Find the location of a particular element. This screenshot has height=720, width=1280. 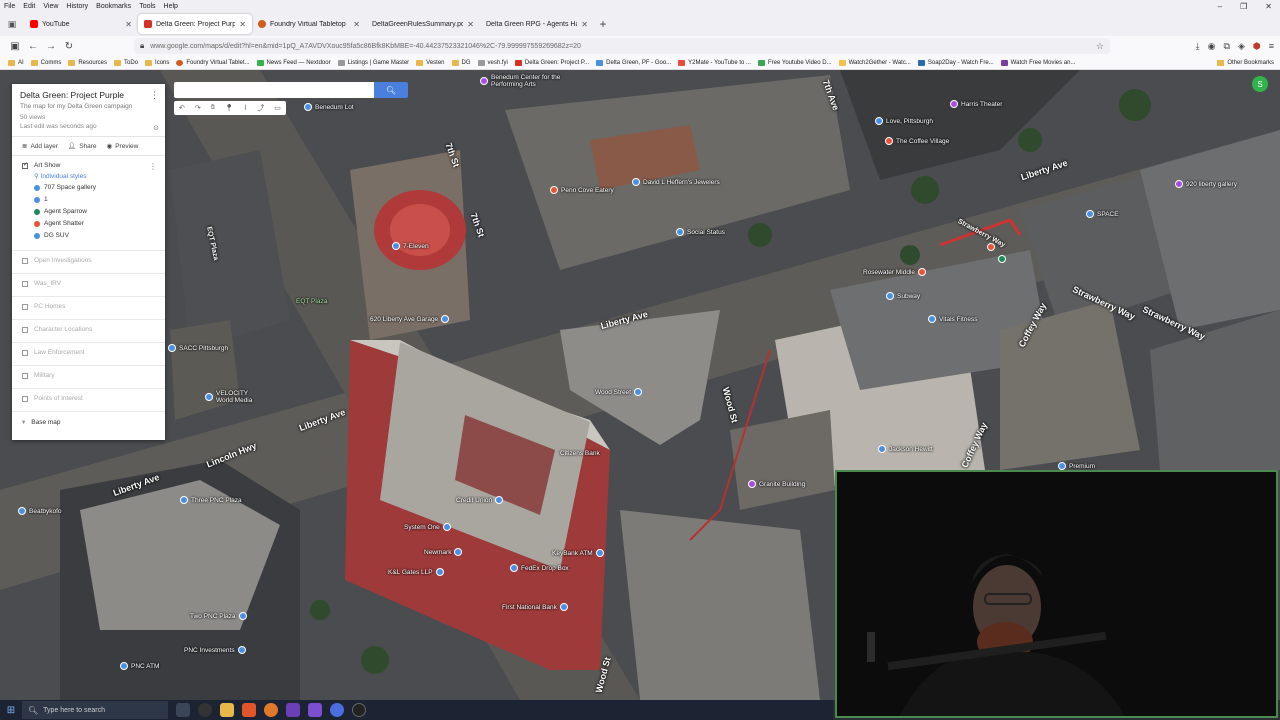

menu-edit: Edit is located at coordinates (29, 6).